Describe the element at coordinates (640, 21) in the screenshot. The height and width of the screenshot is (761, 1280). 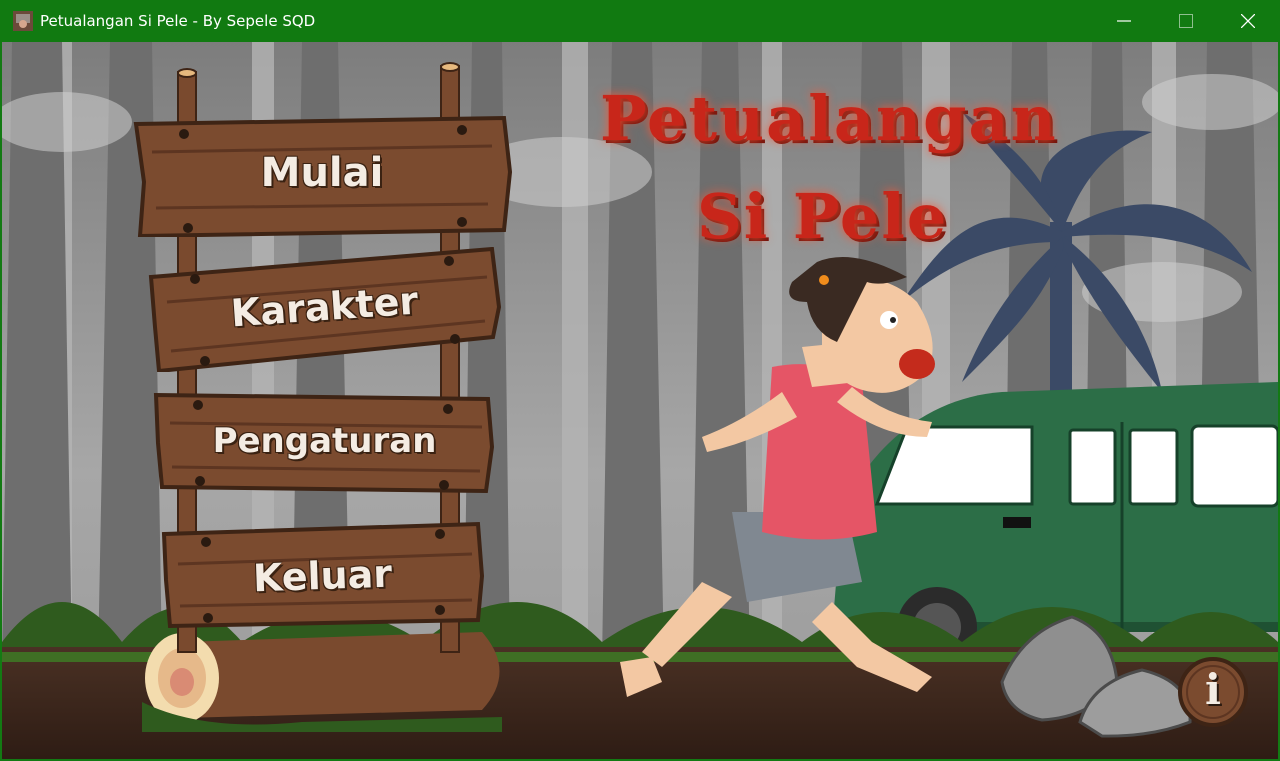
I see `title-bar: Petualangan Si Pele - By Sepele SQD` at that location.